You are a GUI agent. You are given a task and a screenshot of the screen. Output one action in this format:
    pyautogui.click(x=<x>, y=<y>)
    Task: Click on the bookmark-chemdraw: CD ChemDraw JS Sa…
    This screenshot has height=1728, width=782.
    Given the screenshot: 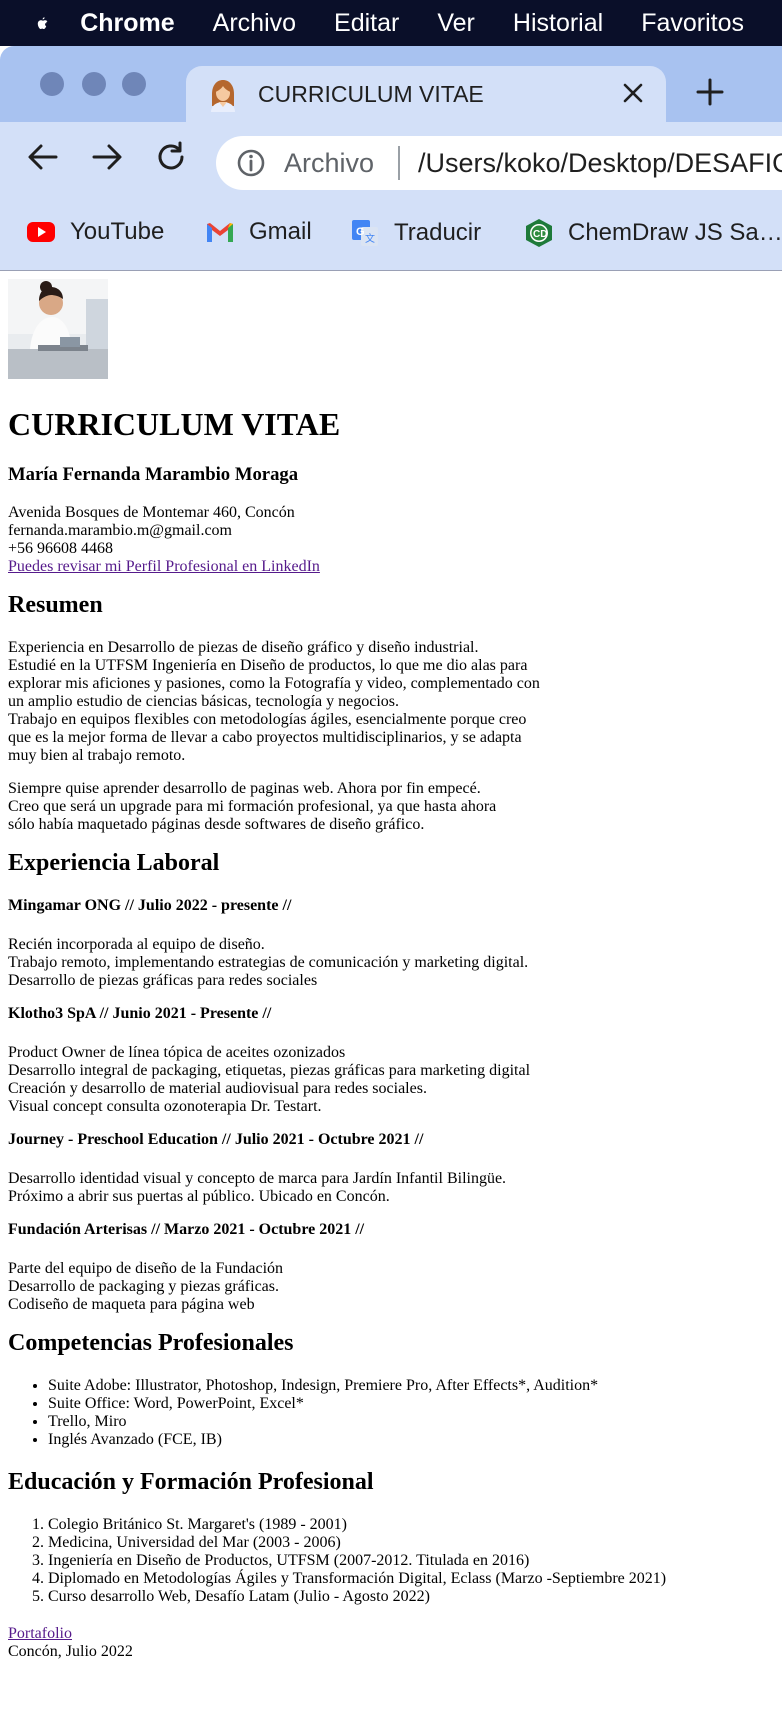 What is the action you would take?
    pyautogui.click(x=653, y=233)
    